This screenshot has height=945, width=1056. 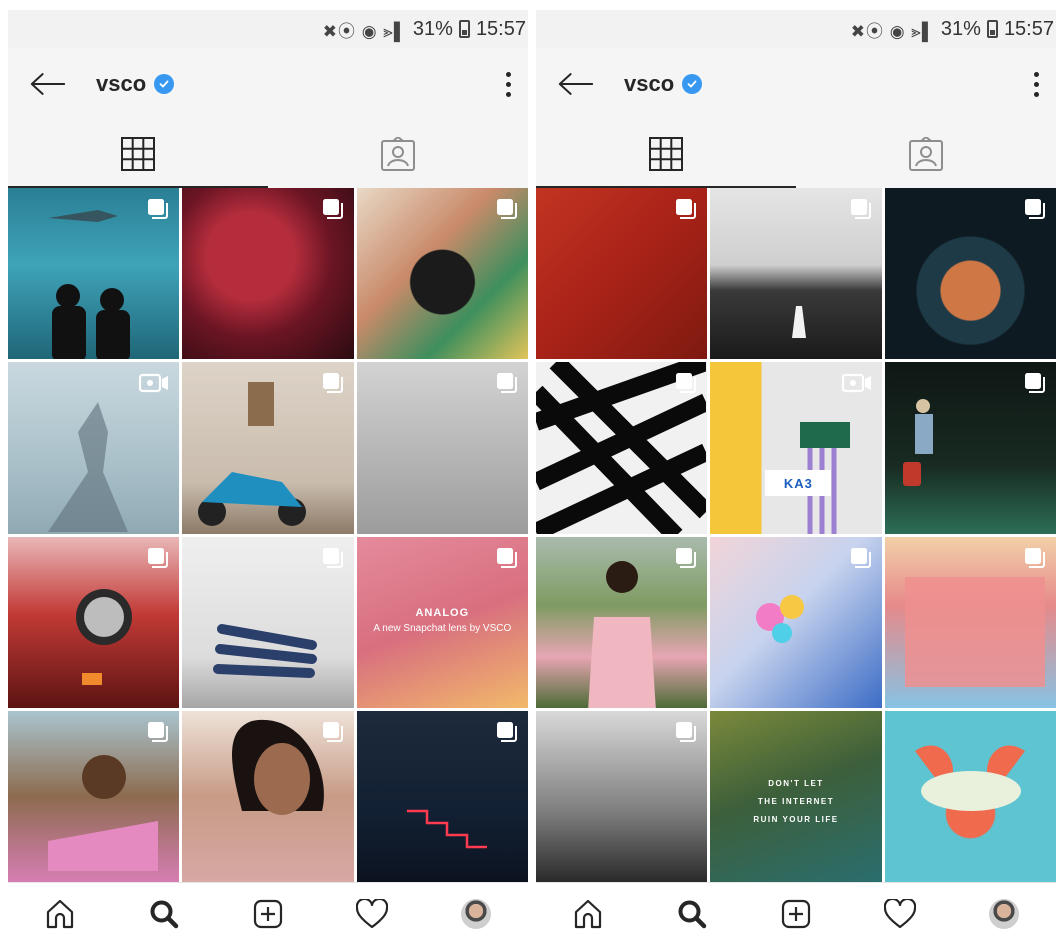 What do you see at coordinates (442, 612) in the screenshot?
I see `analog-title: ANALOG` at bounding box center [442, 612].